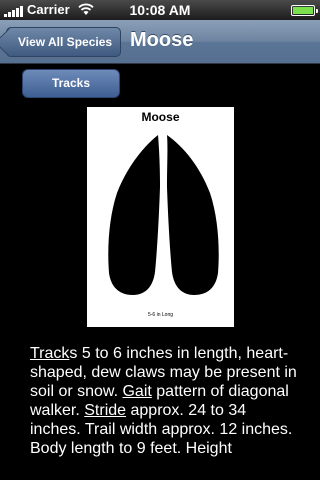 The height and width of the screenshot is (480, 320). I want to click on status-bar: Carrier 10:08 AM, so click(160, 10).